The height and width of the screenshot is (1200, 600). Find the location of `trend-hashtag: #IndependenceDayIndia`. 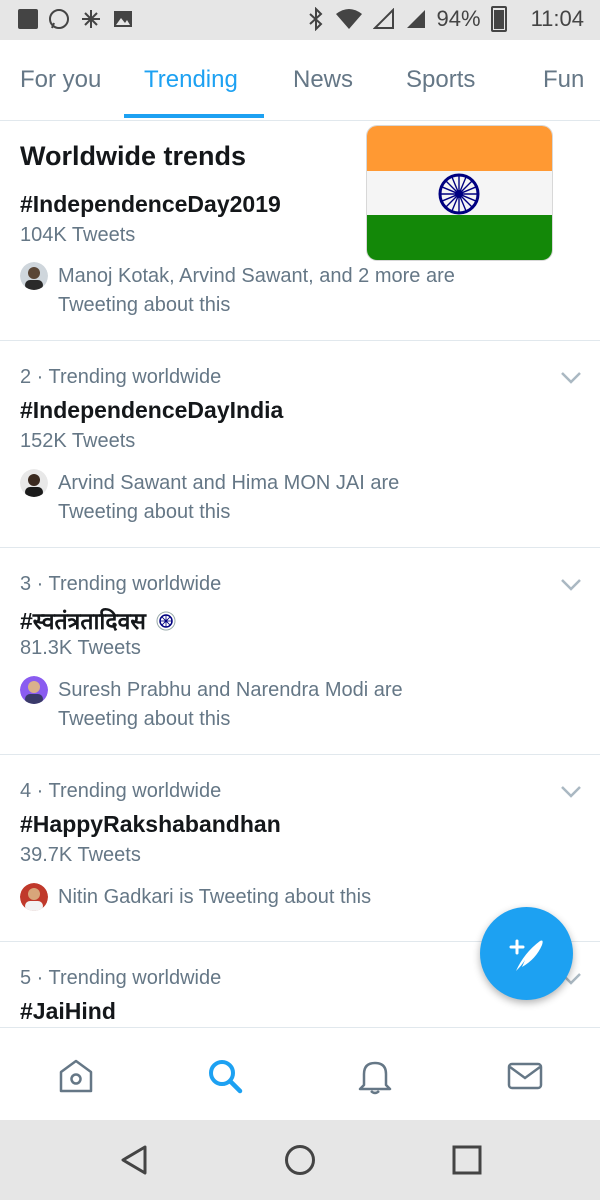

trend-hashtag: #IndependenceDayIndia is located at coordinates (152, 410).